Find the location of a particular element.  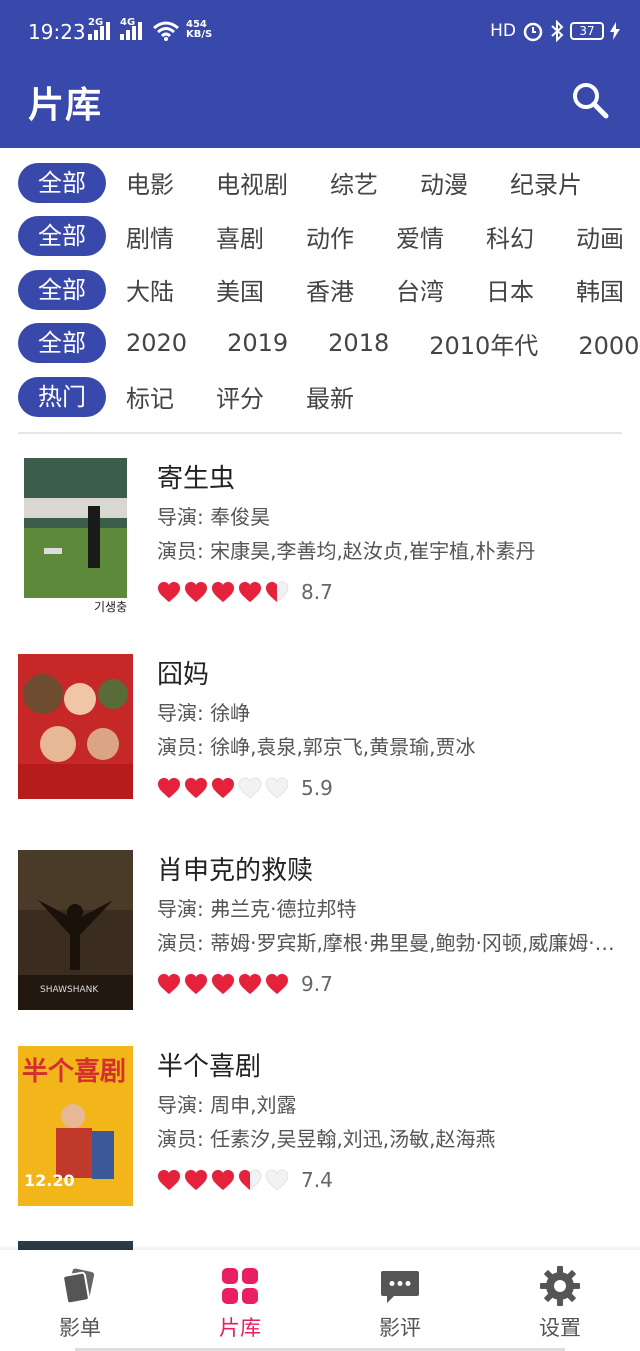

bluetooth-icon is located at coordinates (557, 31).